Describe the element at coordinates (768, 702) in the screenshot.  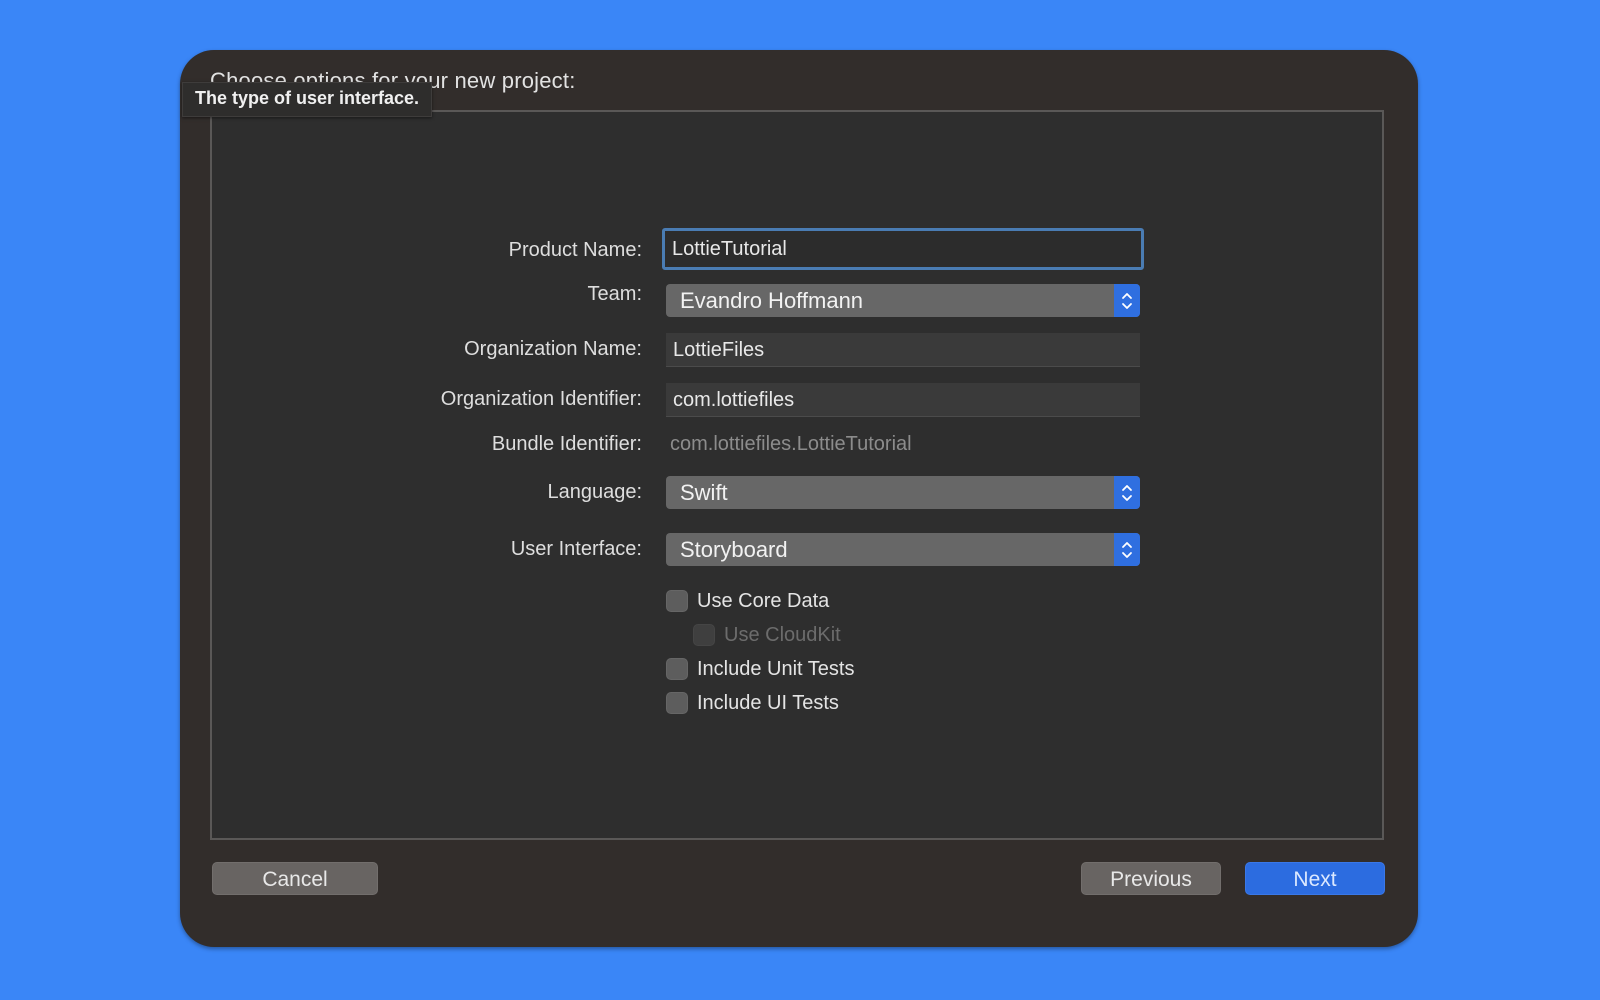
I see `checkbox-label: Include UI Tests` at that location.